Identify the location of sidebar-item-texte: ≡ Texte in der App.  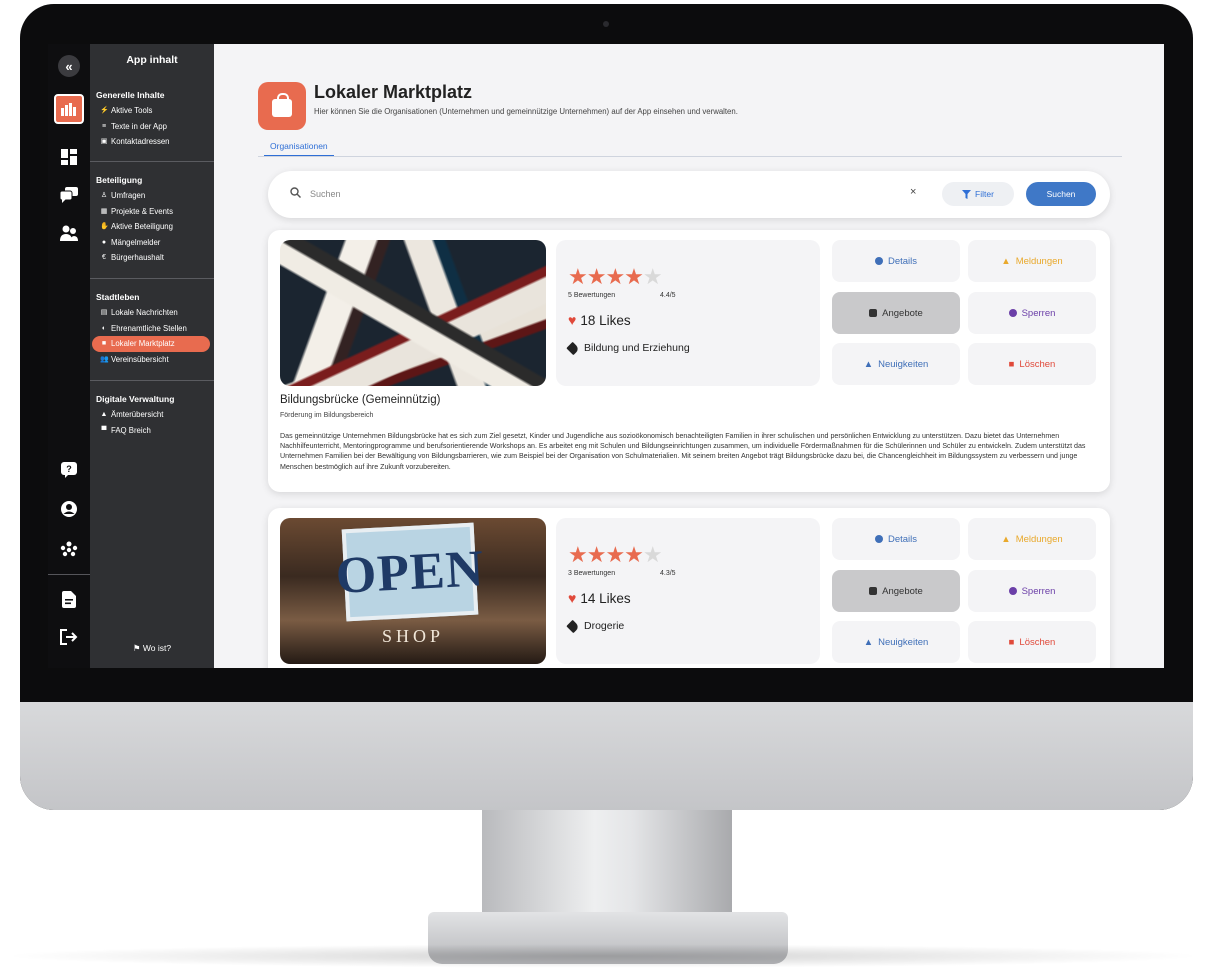
(152, 127).